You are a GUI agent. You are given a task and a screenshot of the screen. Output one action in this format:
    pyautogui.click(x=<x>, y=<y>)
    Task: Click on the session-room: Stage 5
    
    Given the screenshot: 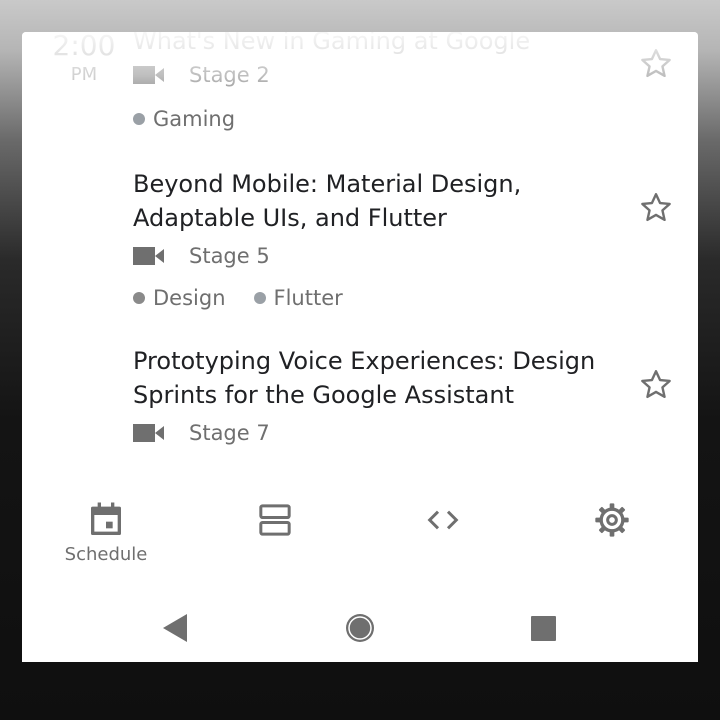 What is the action you would take?
    pyautogui.click(x=368, y=256)
    